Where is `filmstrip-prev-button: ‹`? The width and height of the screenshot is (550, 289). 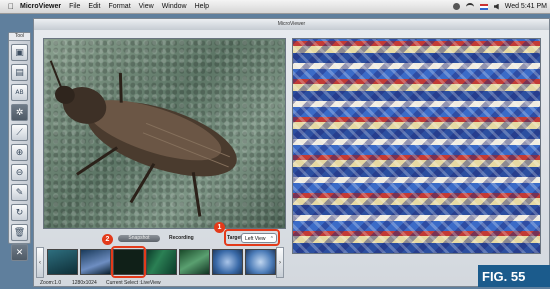
filmstrip-prev-button: ‹ is located at coordinates (40, 262).